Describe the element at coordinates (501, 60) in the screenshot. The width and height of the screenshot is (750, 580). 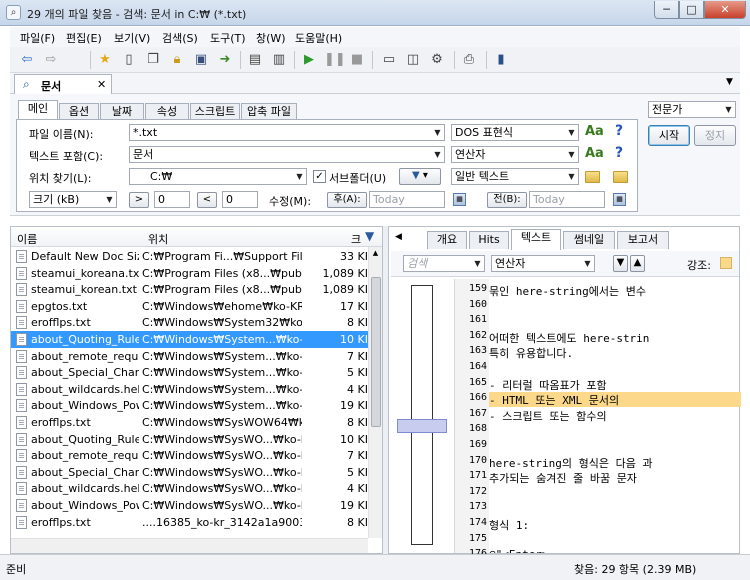
I see `info-icon: ▮` at that location.